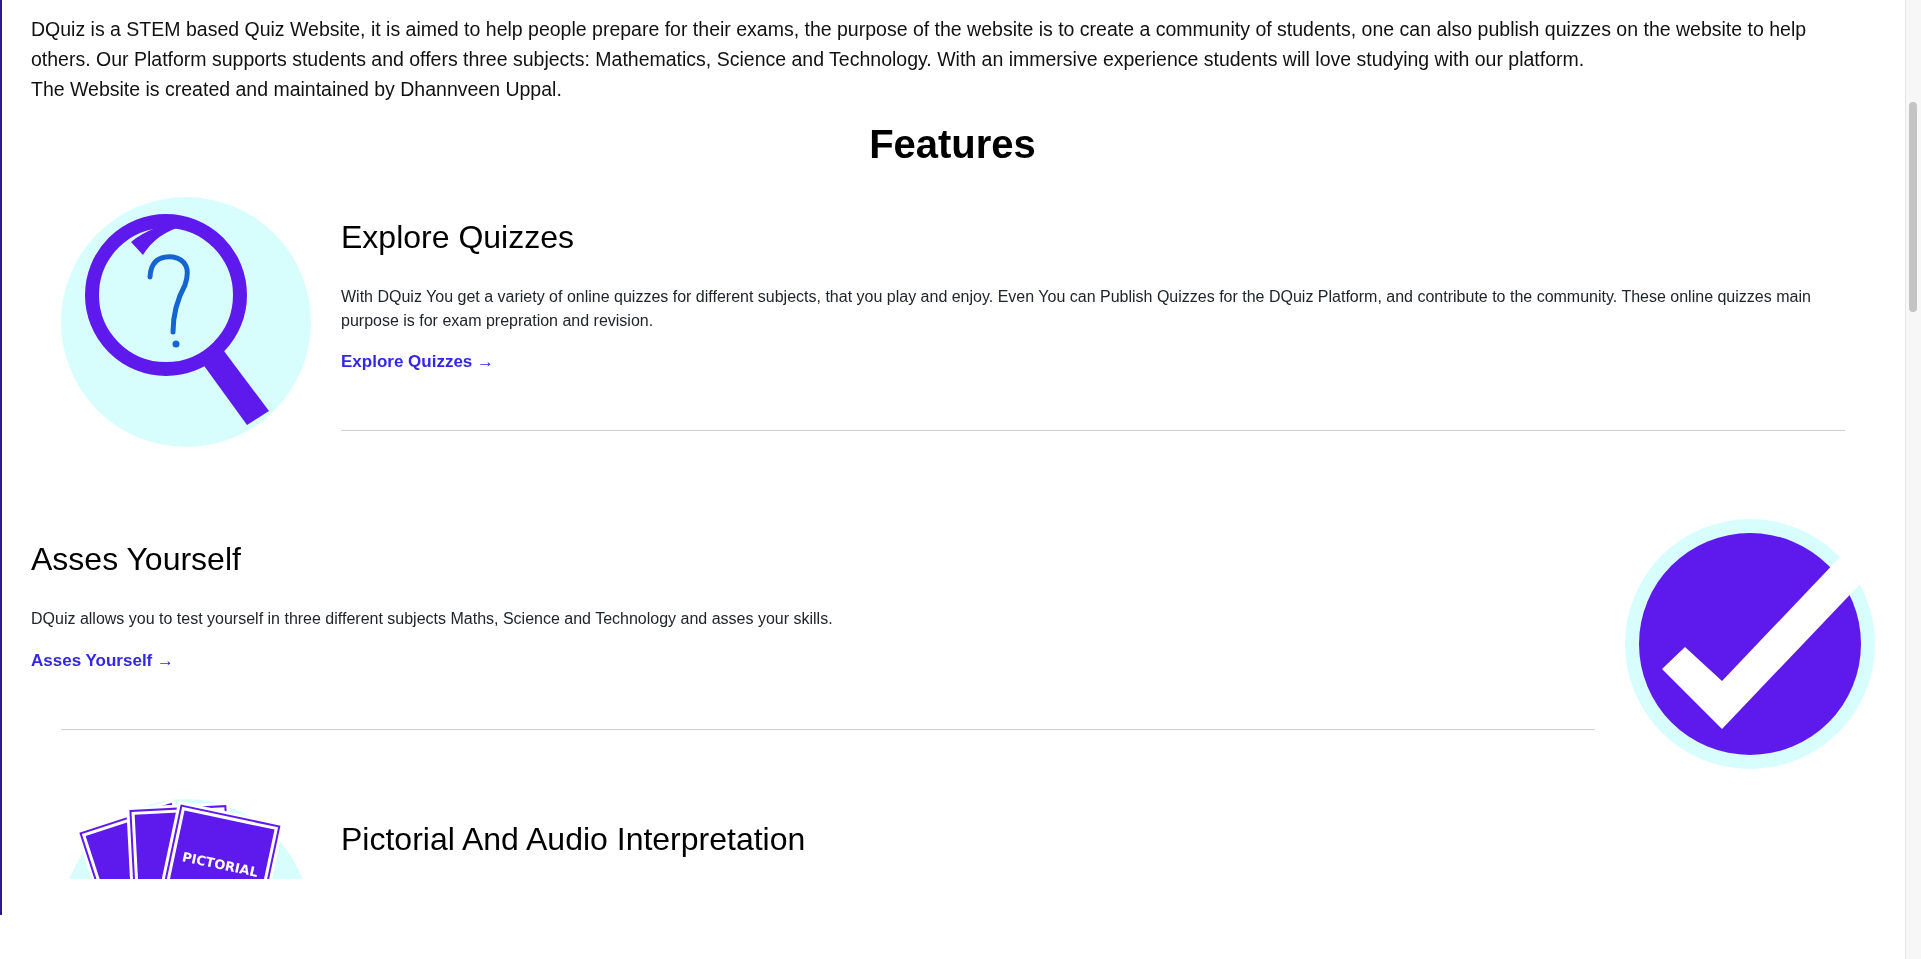 This screenshot has width=1921, height=959. I want to click on scrollbar, so click(1913, 479).